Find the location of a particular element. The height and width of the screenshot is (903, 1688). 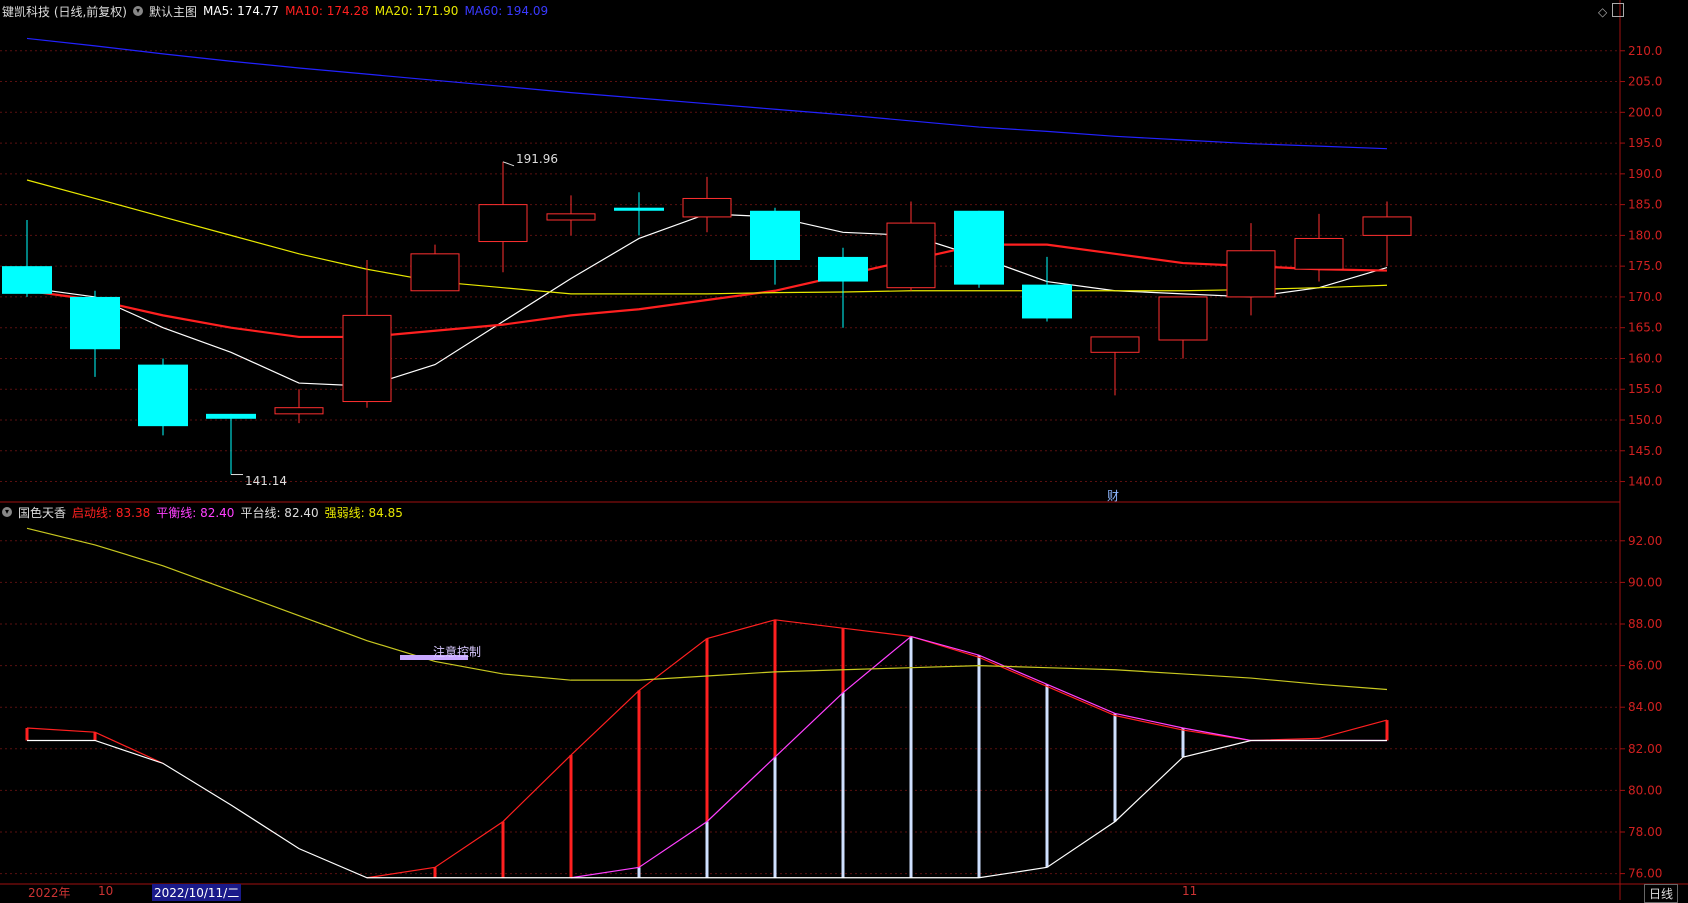

ma20-label: MA20: 171.90 is located at coordinates (416, 11).